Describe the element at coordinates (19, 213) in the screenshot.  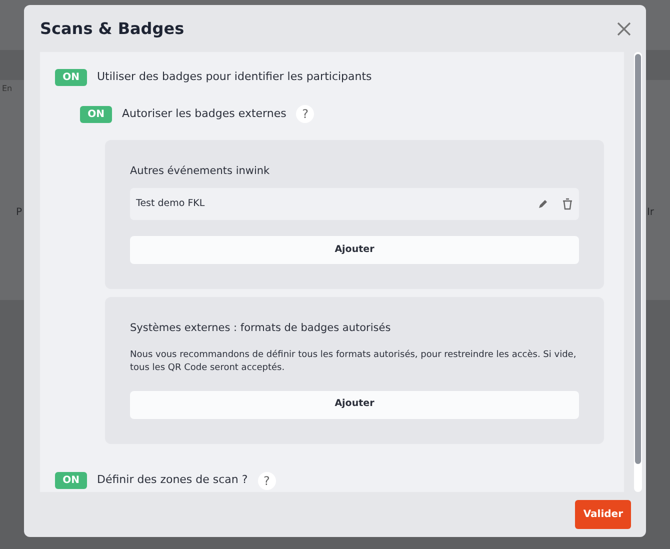
I see `side-text: P` at that location.